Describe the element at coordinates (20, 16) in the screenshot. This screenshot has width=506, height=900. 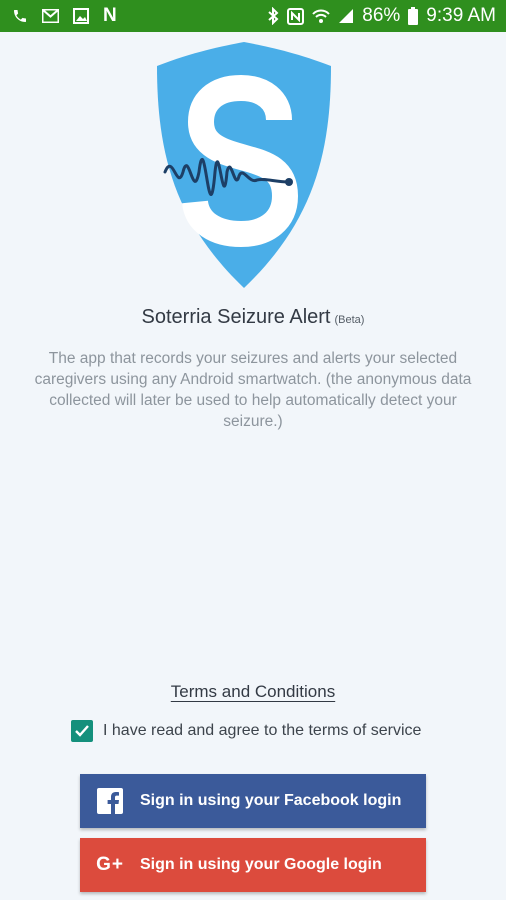
I see `phone-icon` at that location.